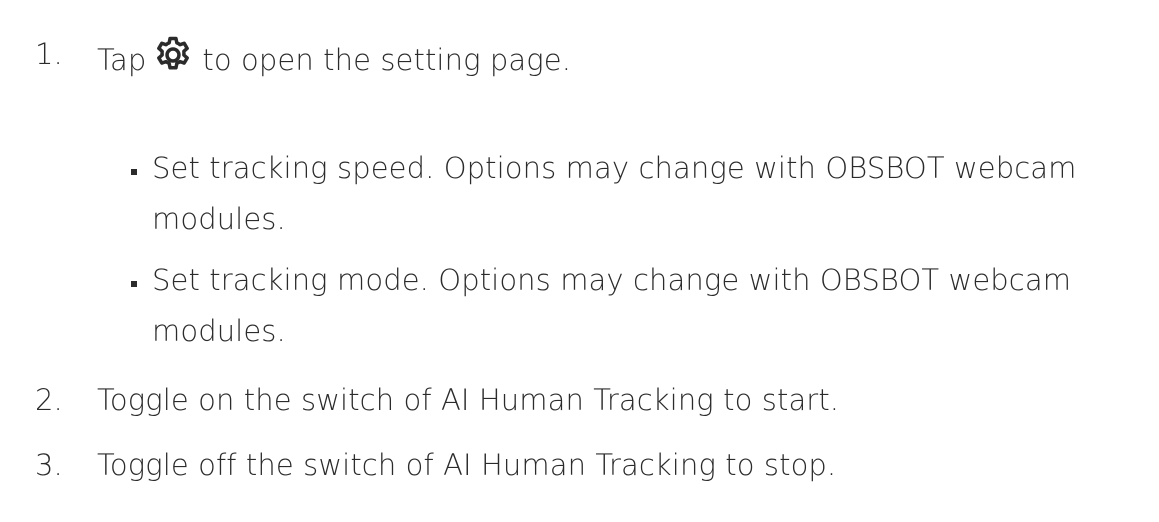 This screenshot has height=522, width=1159. Describe the element at coordinates (219, 331) in the screenshot. I see `bullet-2-line-2: modules.` at that location.